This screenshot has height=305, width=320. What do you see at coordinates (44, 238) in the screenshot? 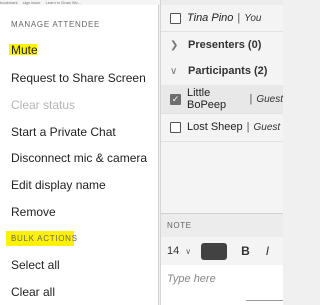
I see `bulk-actions-header: BULK ACTIONS` at bounding box center [44, 238].